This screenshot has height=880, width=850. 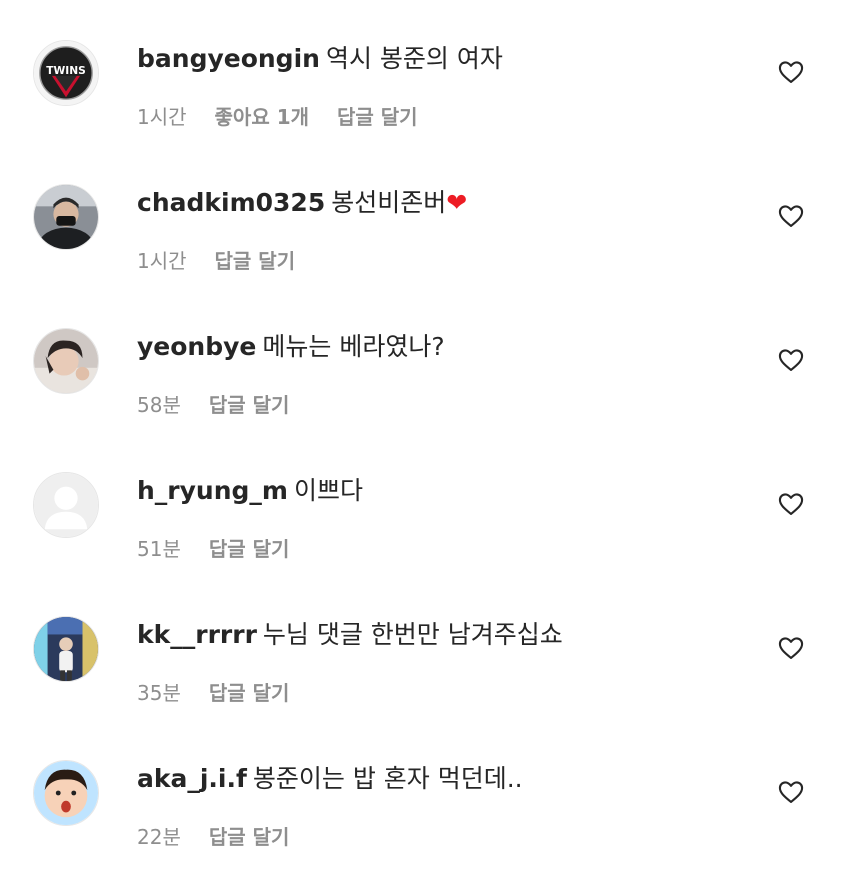 I want to click on comment-time: 58분, so click(x=159, y=405).